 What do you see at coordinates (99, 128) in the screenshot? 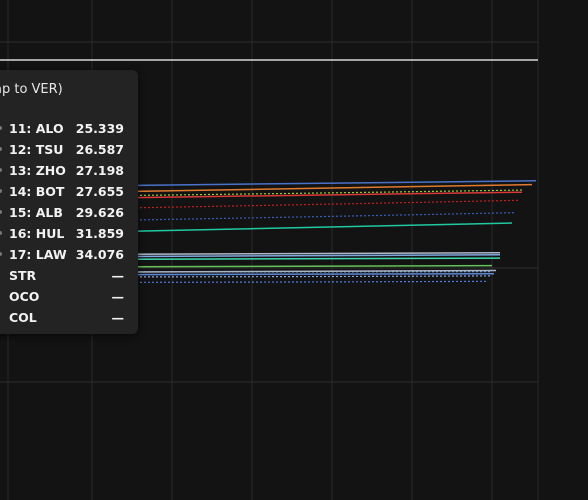
I see `tooltip-row-value: 25.339` at bounding box center [99, 128].